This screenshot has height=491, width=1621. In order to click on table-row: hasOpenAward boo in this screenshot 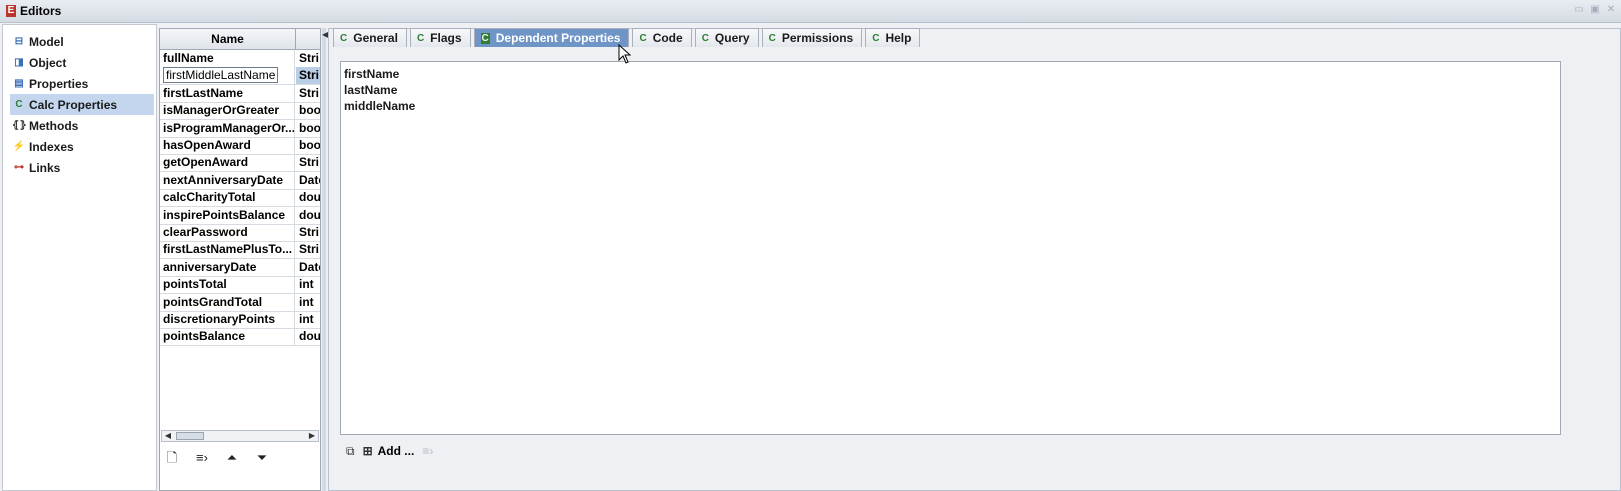, I will do `click(240, 146)`.